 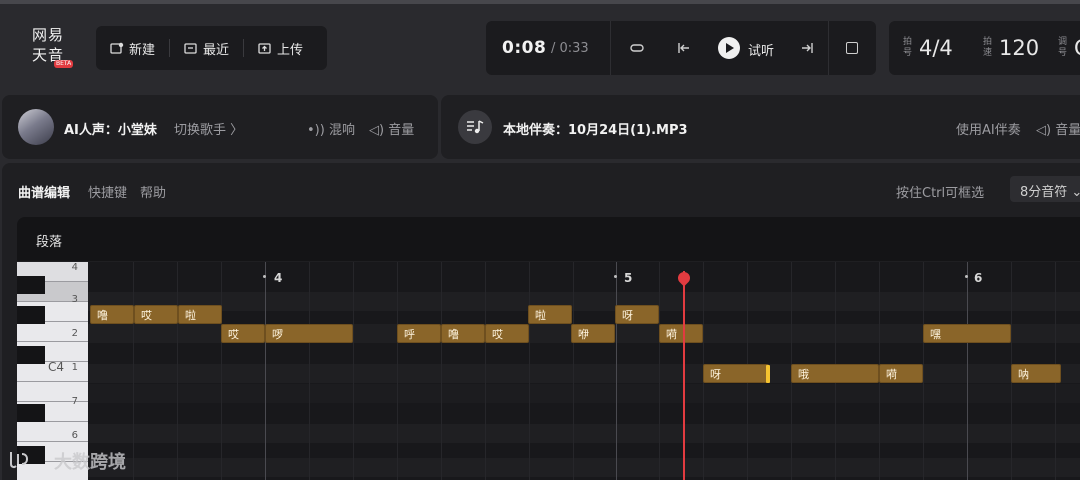 I want to click on skip-back-icon, so click(x=684, y=48).